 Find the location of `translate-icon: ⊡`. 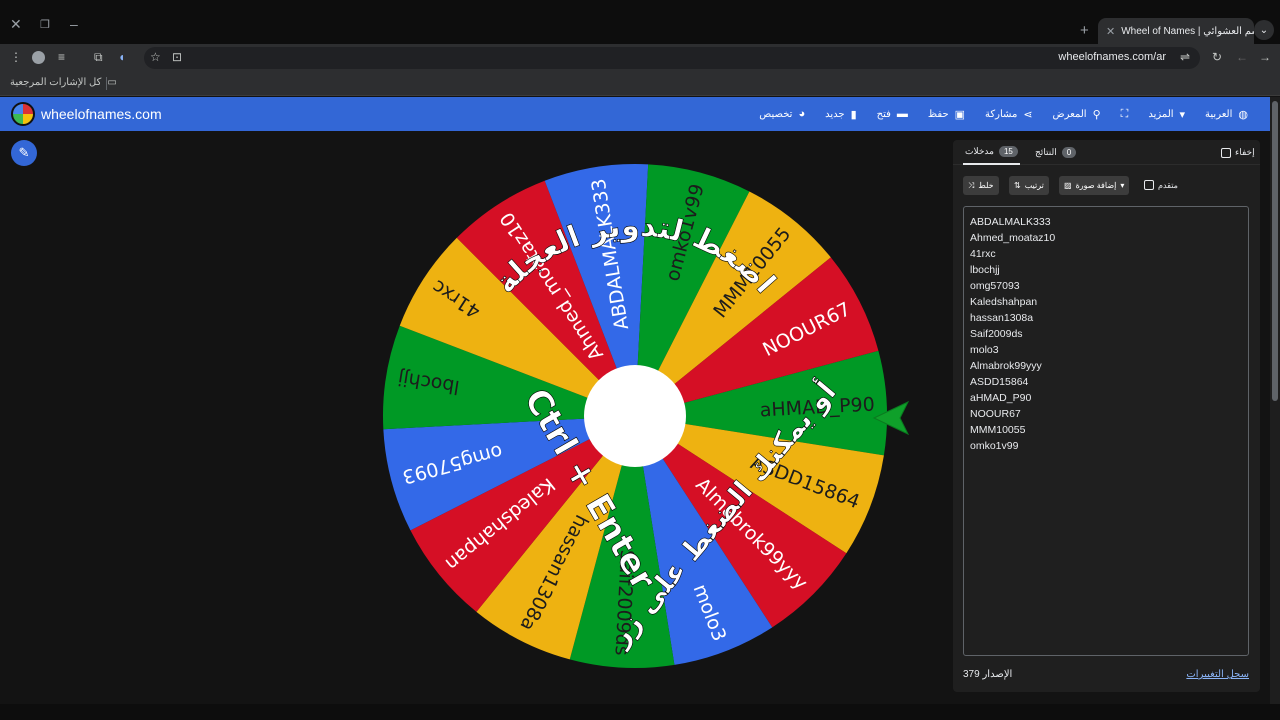

translate-icon: ⊡ is located at coordinates (177, 57).